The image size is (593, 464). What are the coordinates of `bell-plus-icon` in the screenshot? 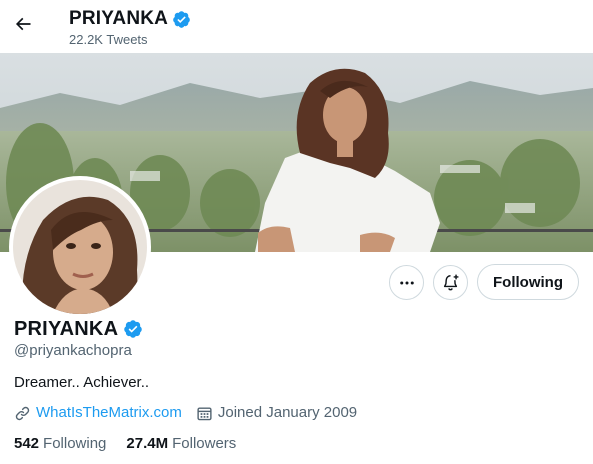 It's located at (451, 282).